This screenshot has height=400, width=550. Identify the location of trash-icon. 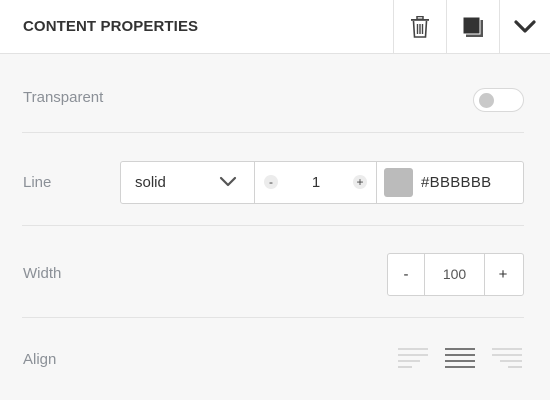
(420, 27).